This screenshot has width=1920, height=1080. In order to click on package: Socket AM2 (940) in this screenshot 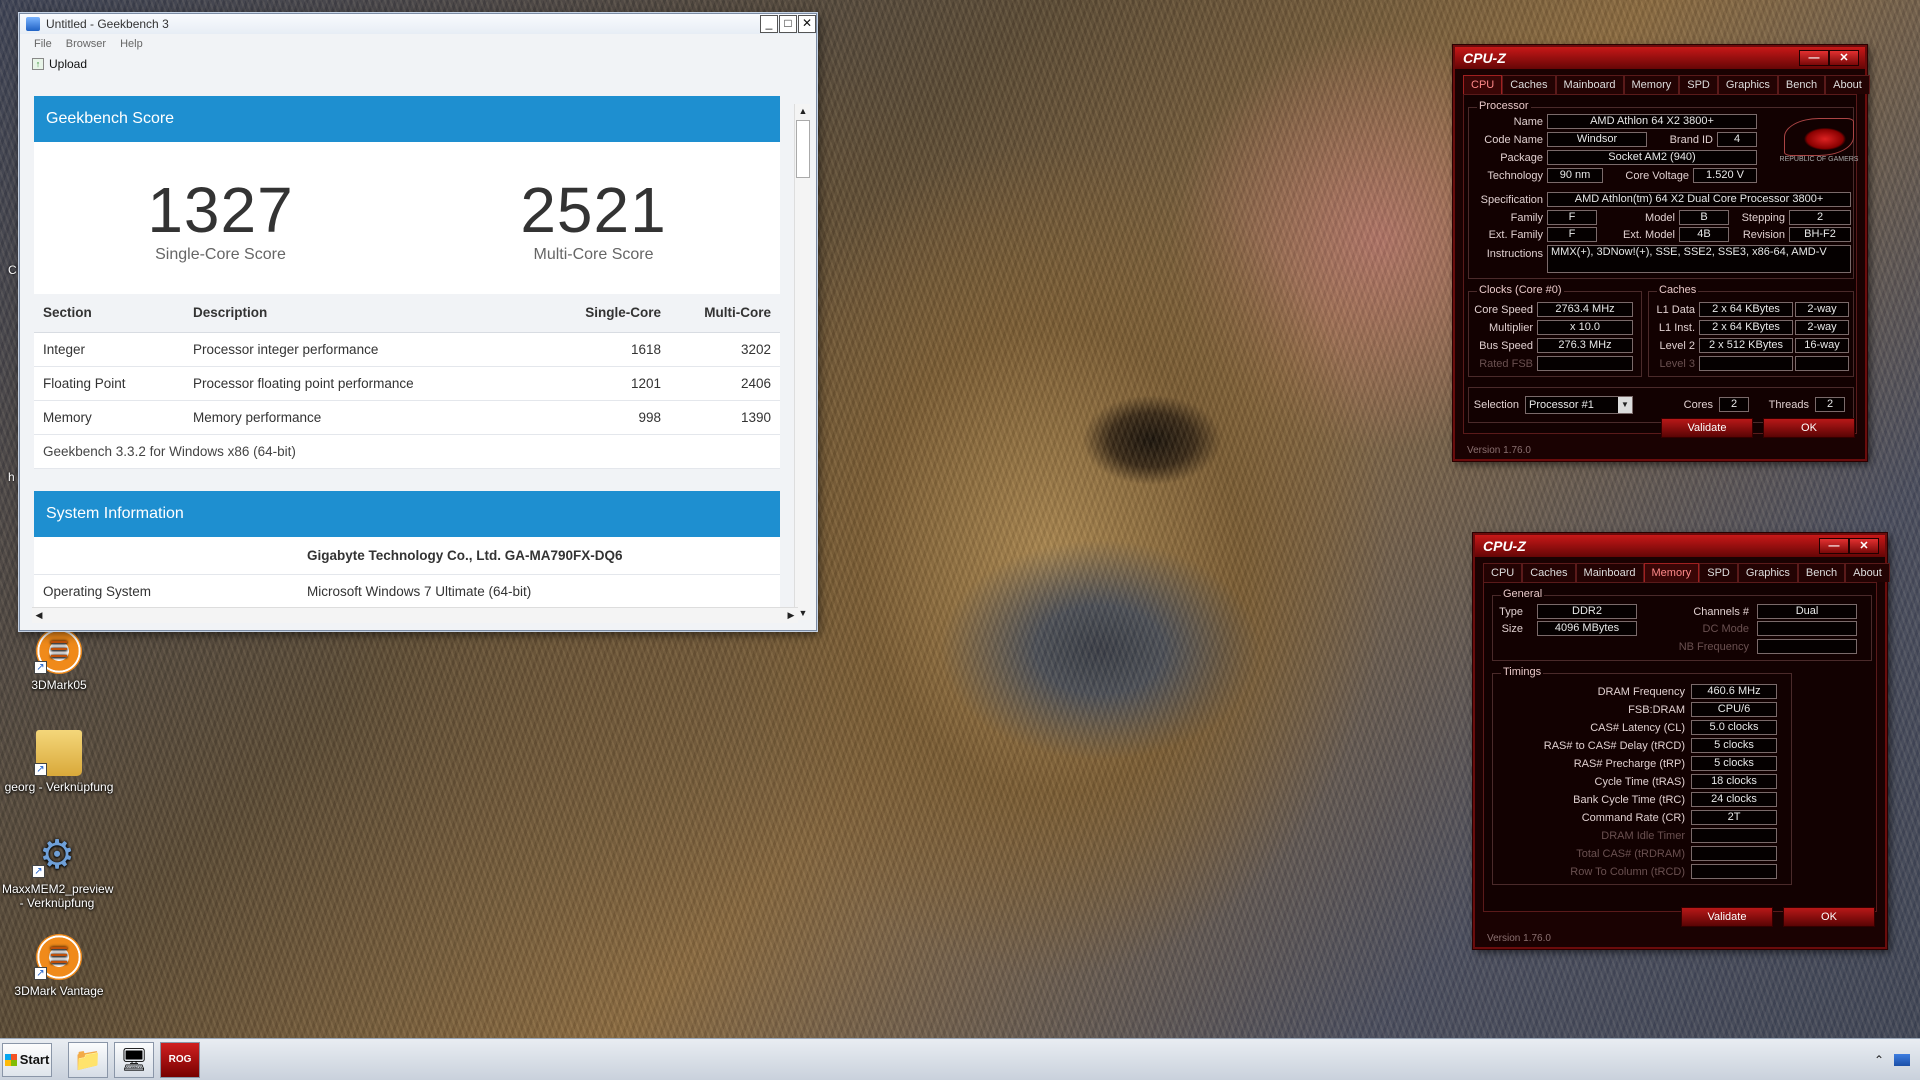, I will do `click(1652, 157)`.